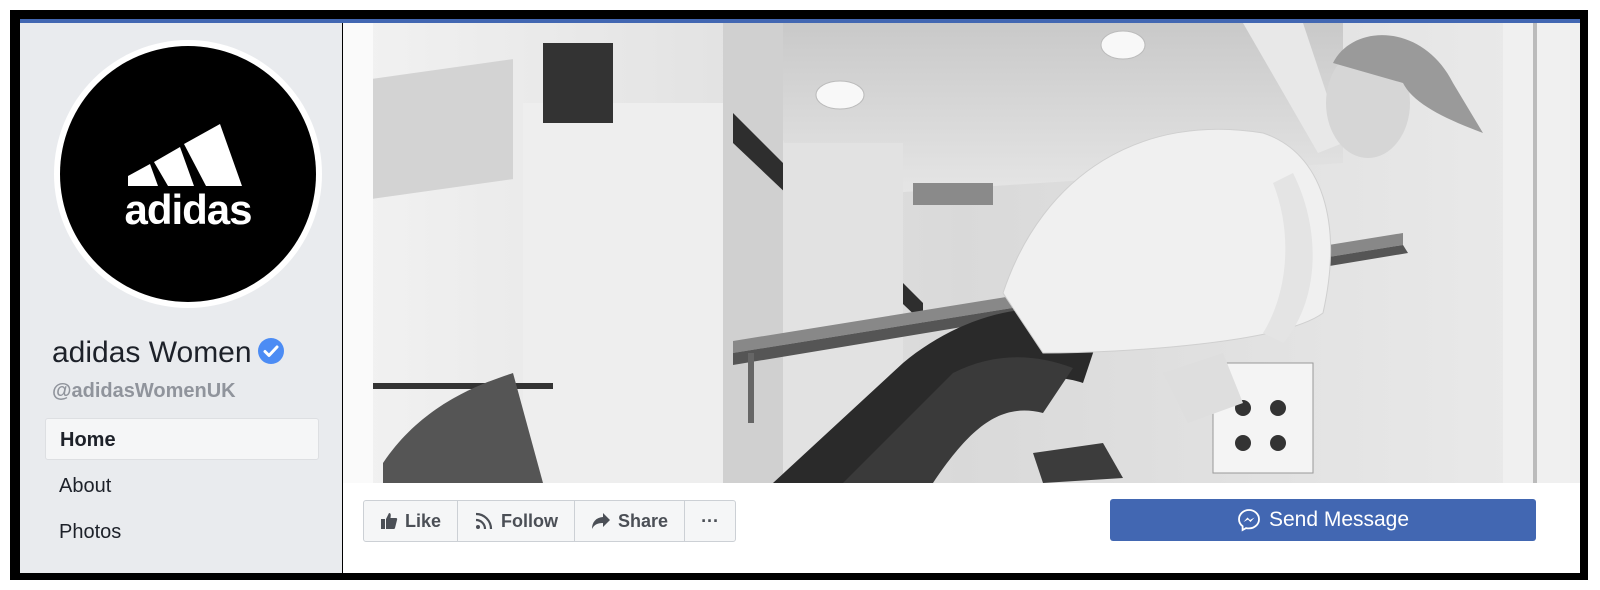 The image size is (1600, 590). What do you see at coordinates (423, 520) in the screenshot?
I see `like-label: Like` at bounding box center [423, 520].